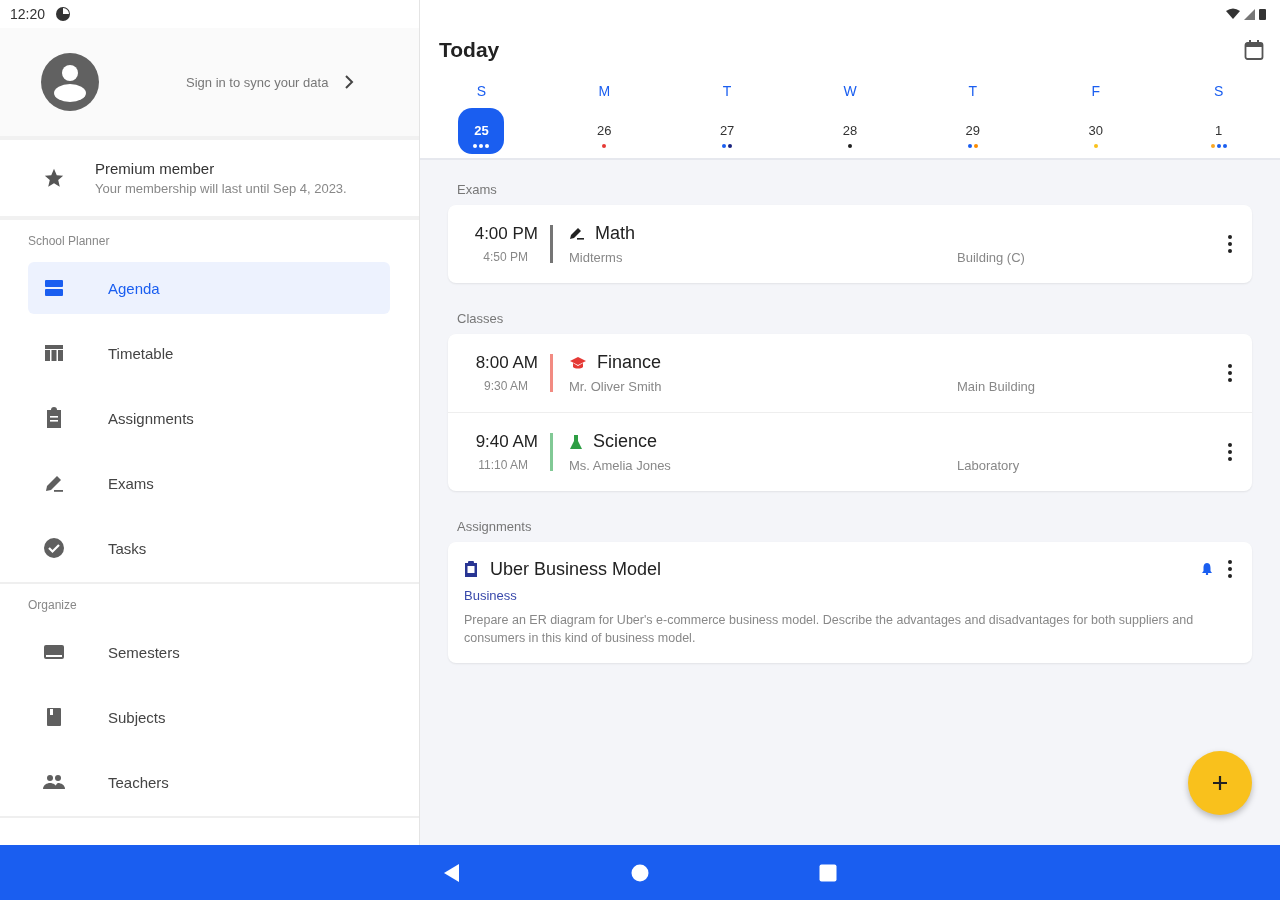 This screenshot has width=1280, height=900. I want to click on event-subtitle: Ms. Amelia Jones, so click(620, 465).